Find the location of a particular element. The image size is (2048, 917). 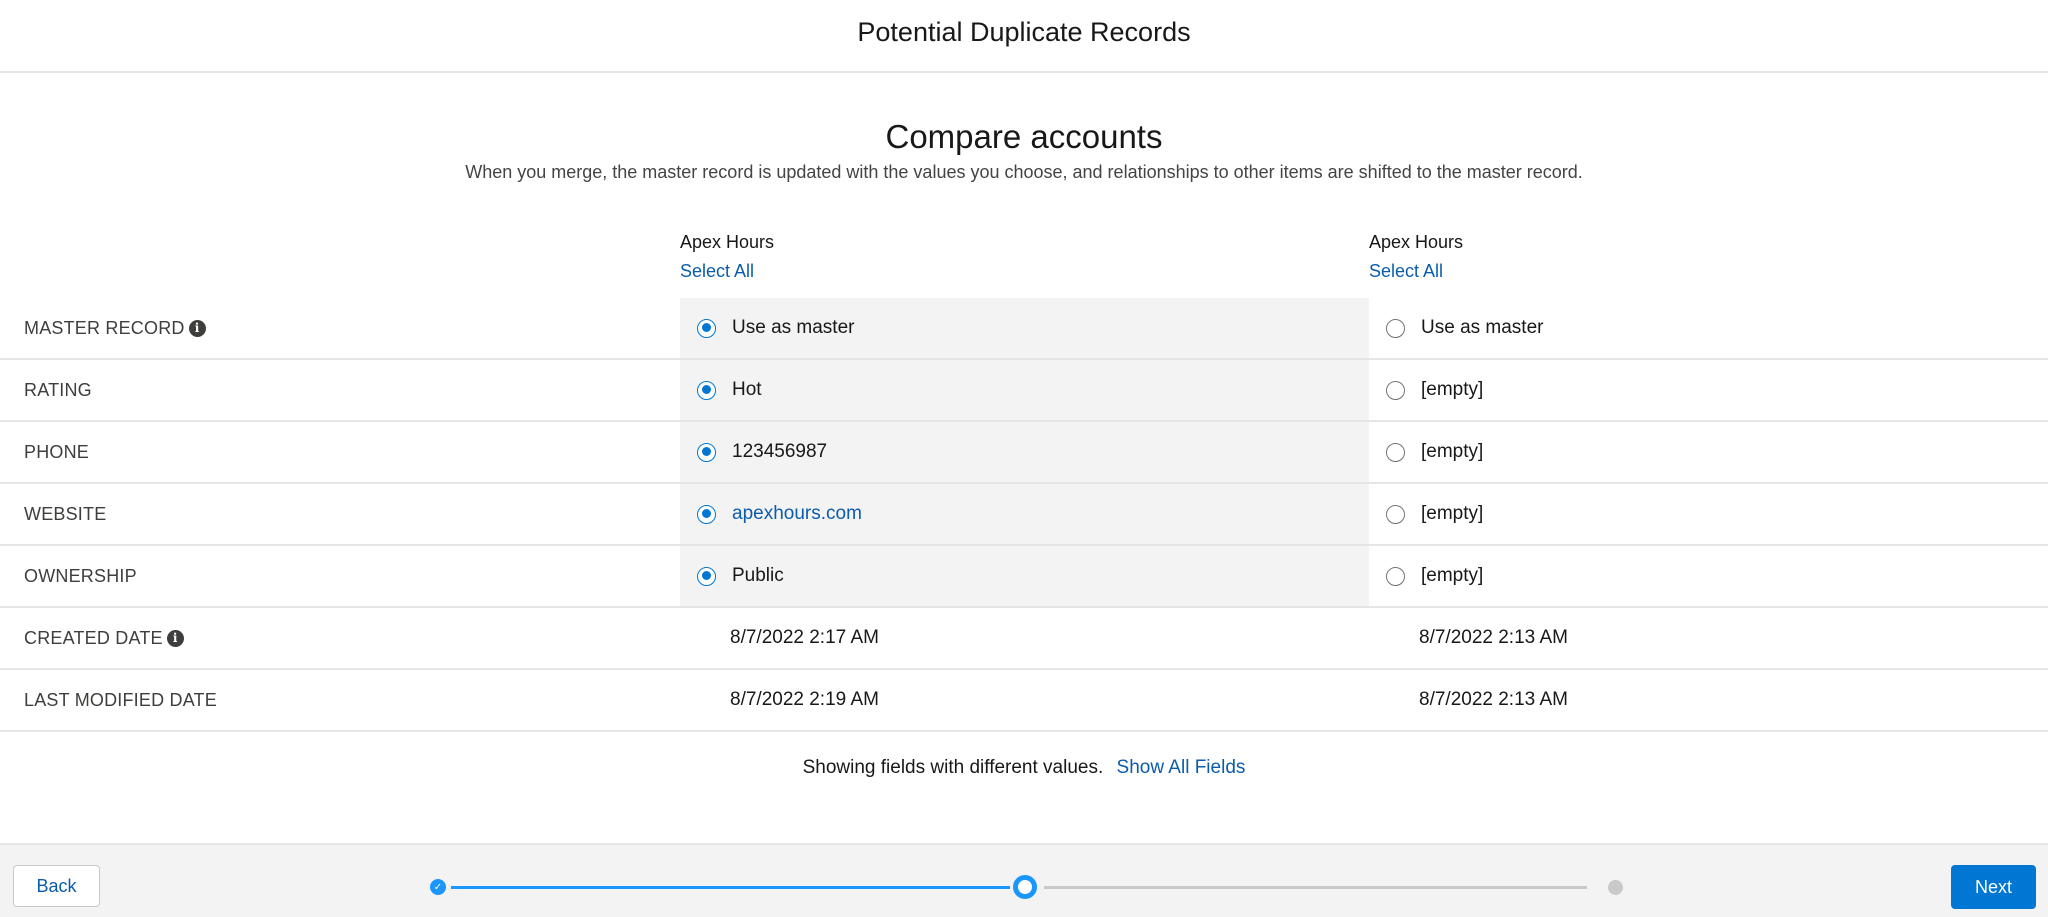

progress-track-remaining is located at coordinates (1315, 887).